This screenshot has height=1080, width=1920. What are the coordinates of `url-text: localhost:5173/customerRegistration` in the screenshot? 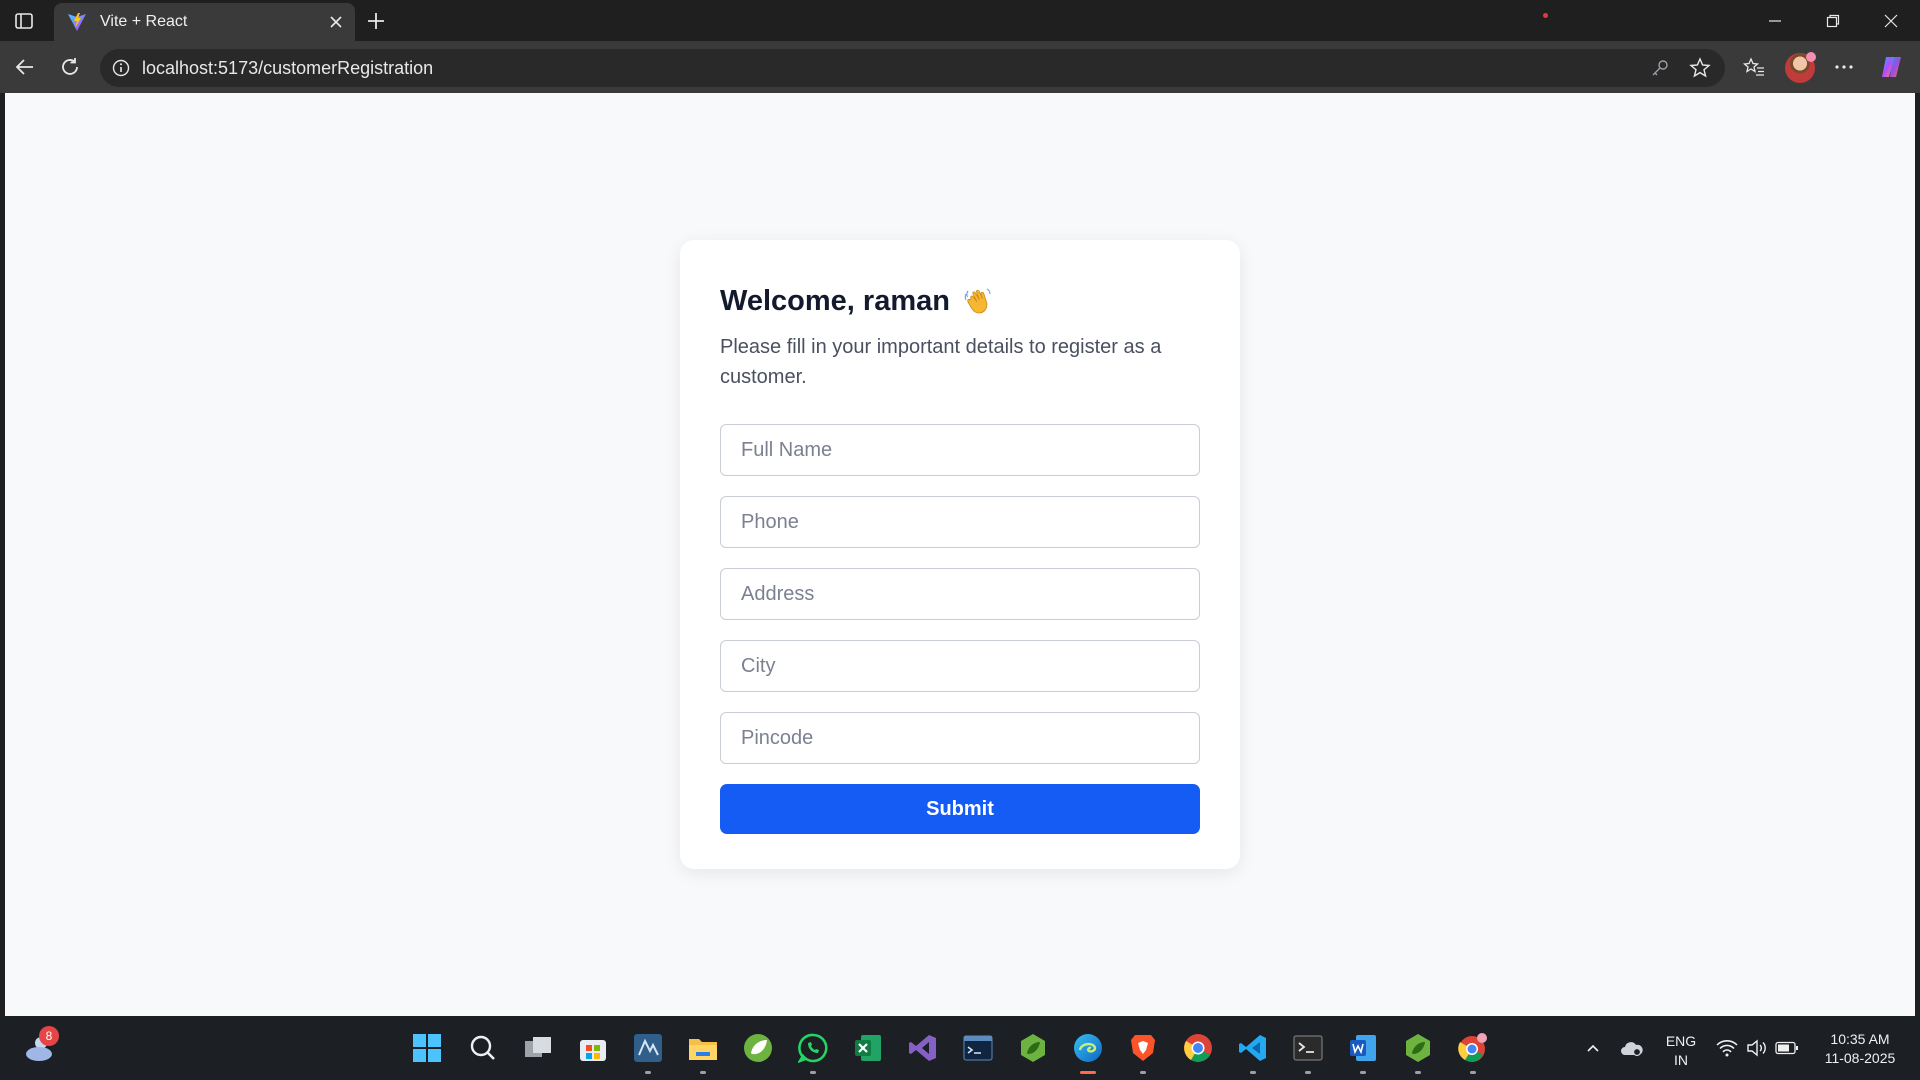 It's located at (893, 68).